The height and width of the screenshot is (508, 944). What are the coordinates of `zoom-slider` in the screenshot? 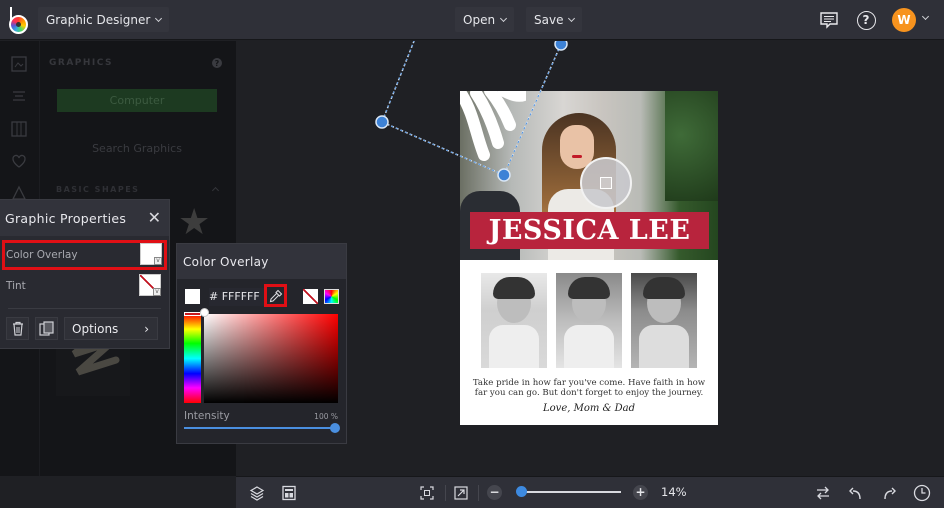 It's located at (570, 492).